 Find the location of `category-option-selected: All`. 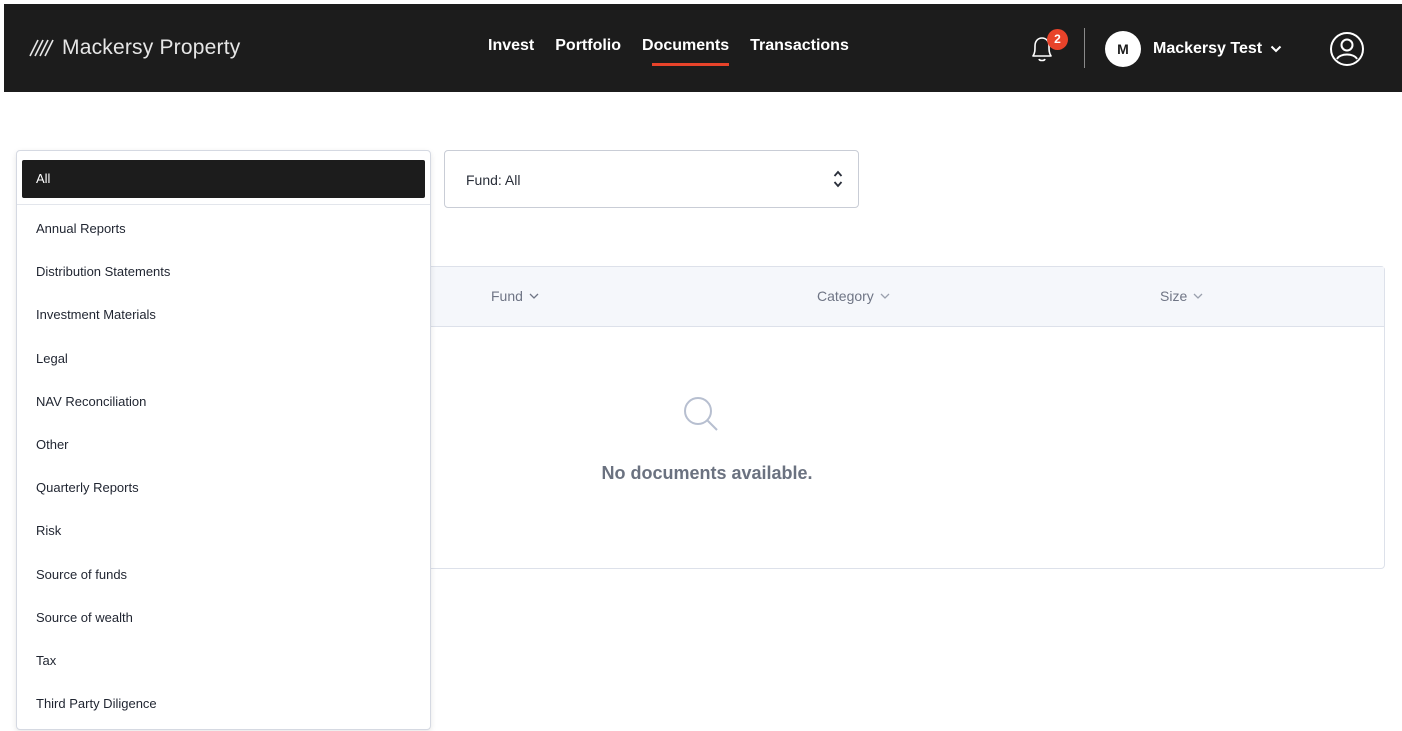

category-option-selected: All is located at coordinates (223, 179).